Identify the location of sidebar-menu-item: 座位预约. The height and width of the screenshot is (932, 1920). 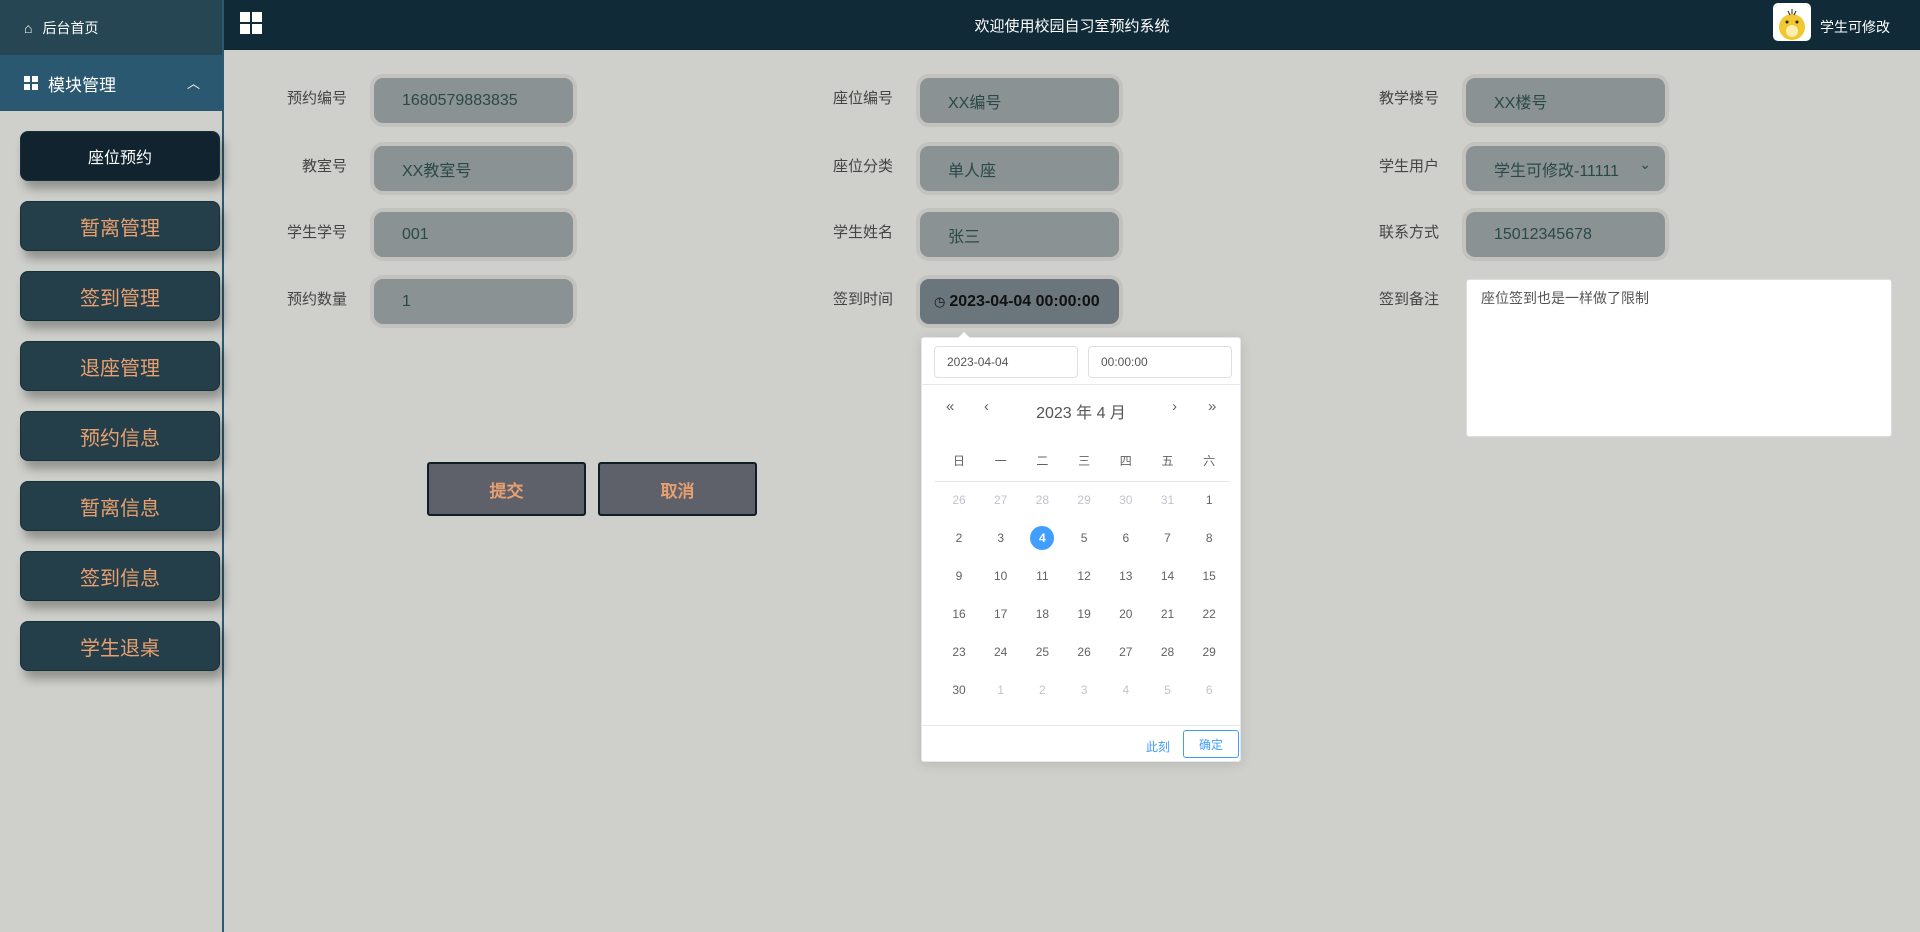
(120, 156).